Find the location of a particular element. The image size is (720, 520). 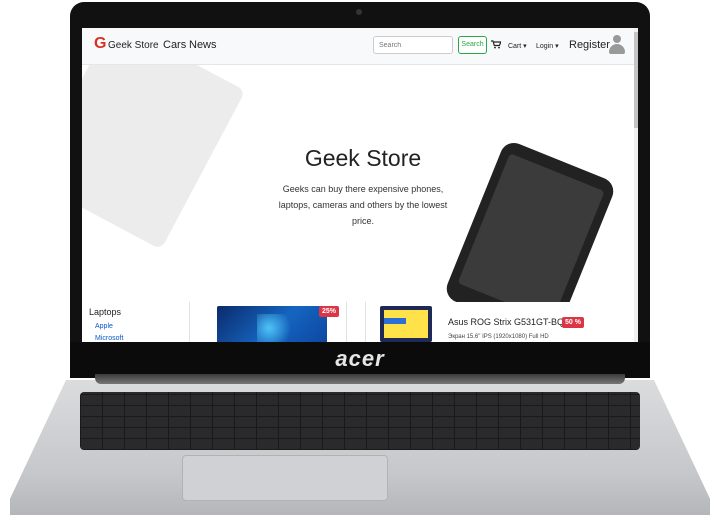

search-button: Search is located at coordinates (472, 45).